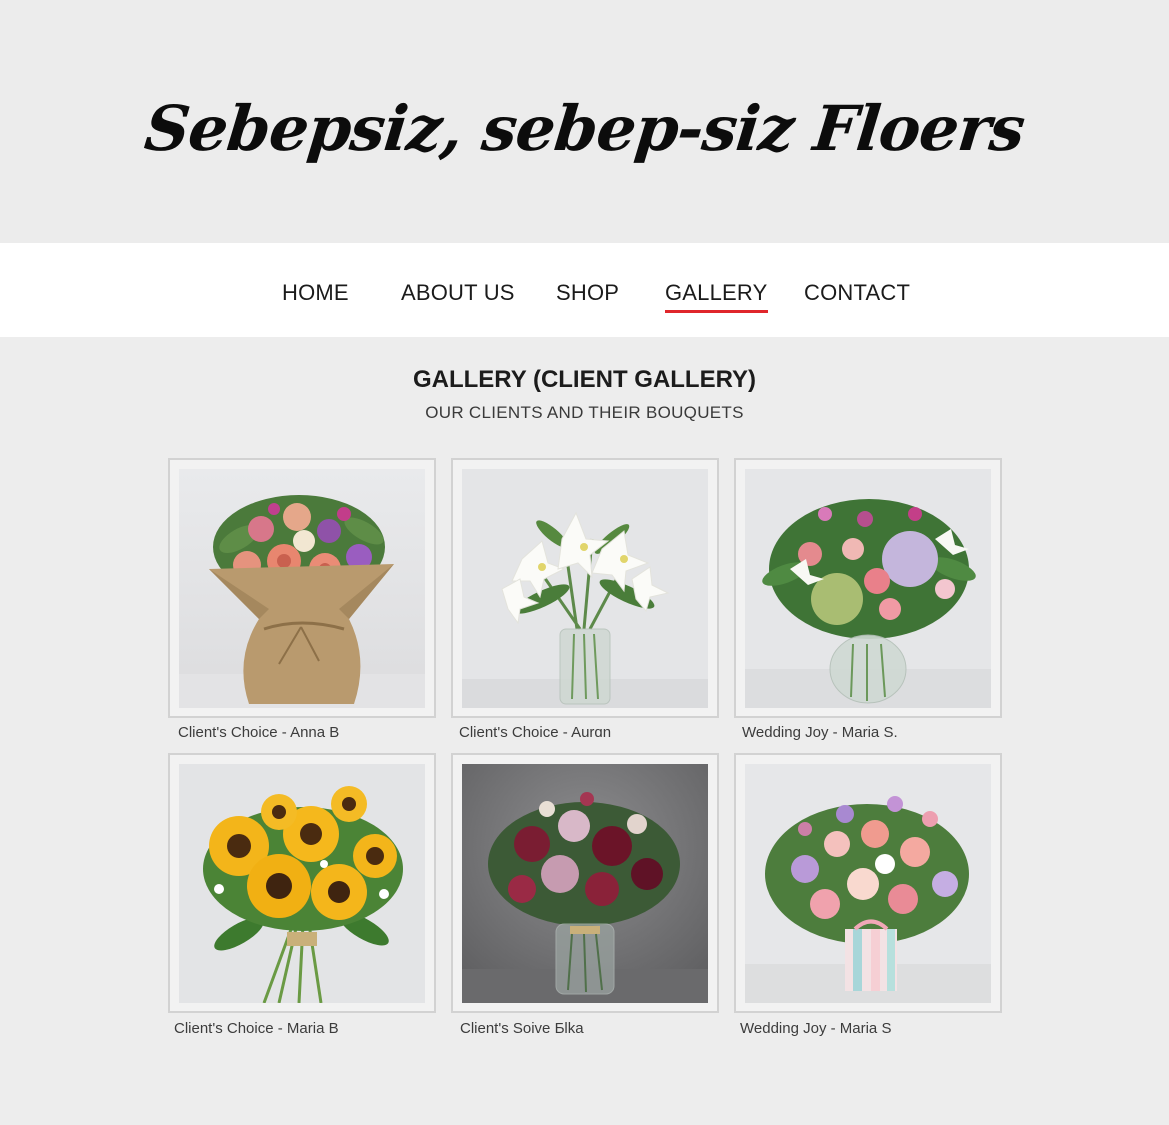 The height and width of the screenshot is (1125, 1169). Describe the element at coordinates (857, 293) in the screenshot. I see `nav-contact: CONTACT` at that location.